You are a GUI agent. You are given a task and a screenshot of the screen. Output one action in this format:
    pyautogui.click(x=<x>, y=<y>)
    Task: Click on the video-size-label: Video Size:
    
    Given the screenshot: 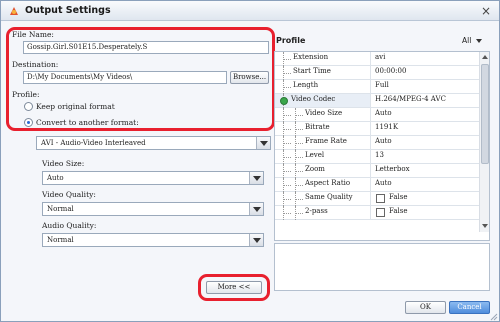 What is the action you would take?
    pyautogui.click(x=63, y=163)
    